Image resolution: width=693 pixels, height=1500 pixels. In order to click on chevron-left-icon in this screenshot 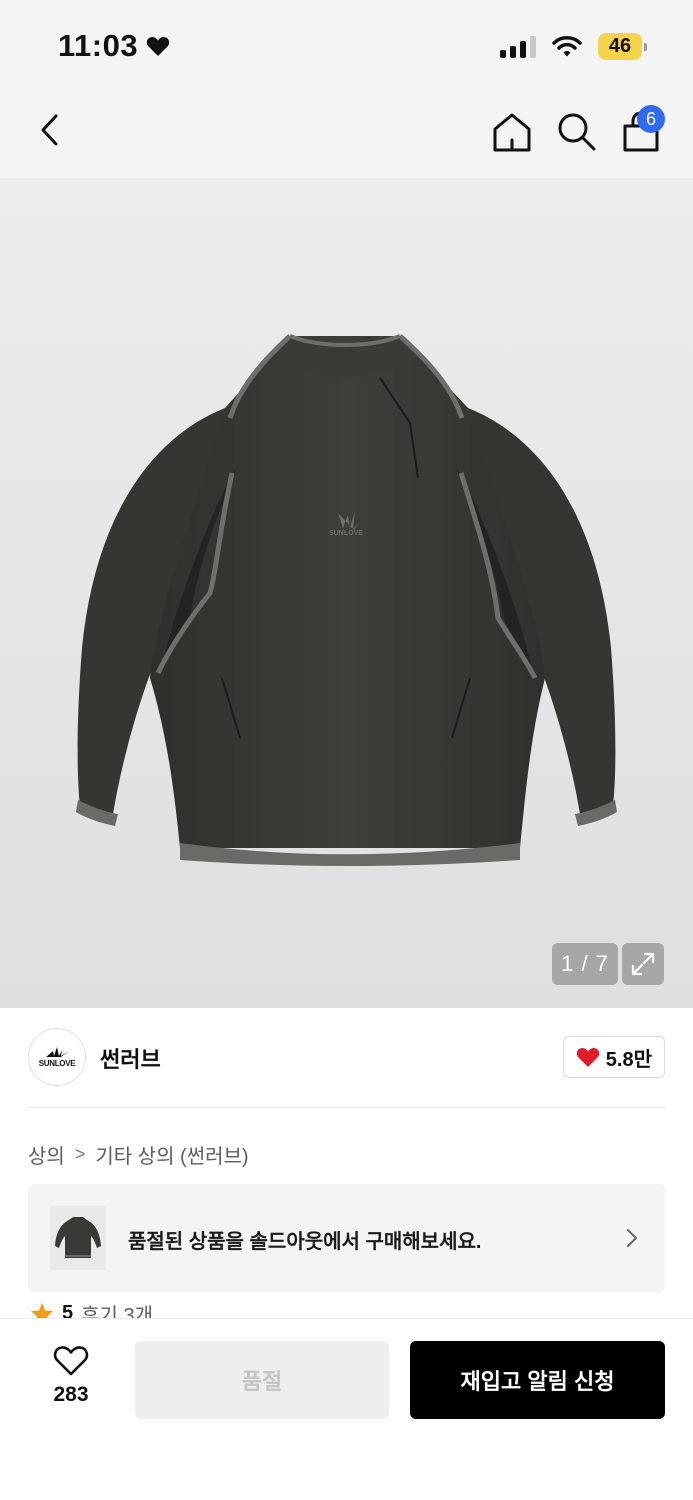, I will do `click(49, 130)`.